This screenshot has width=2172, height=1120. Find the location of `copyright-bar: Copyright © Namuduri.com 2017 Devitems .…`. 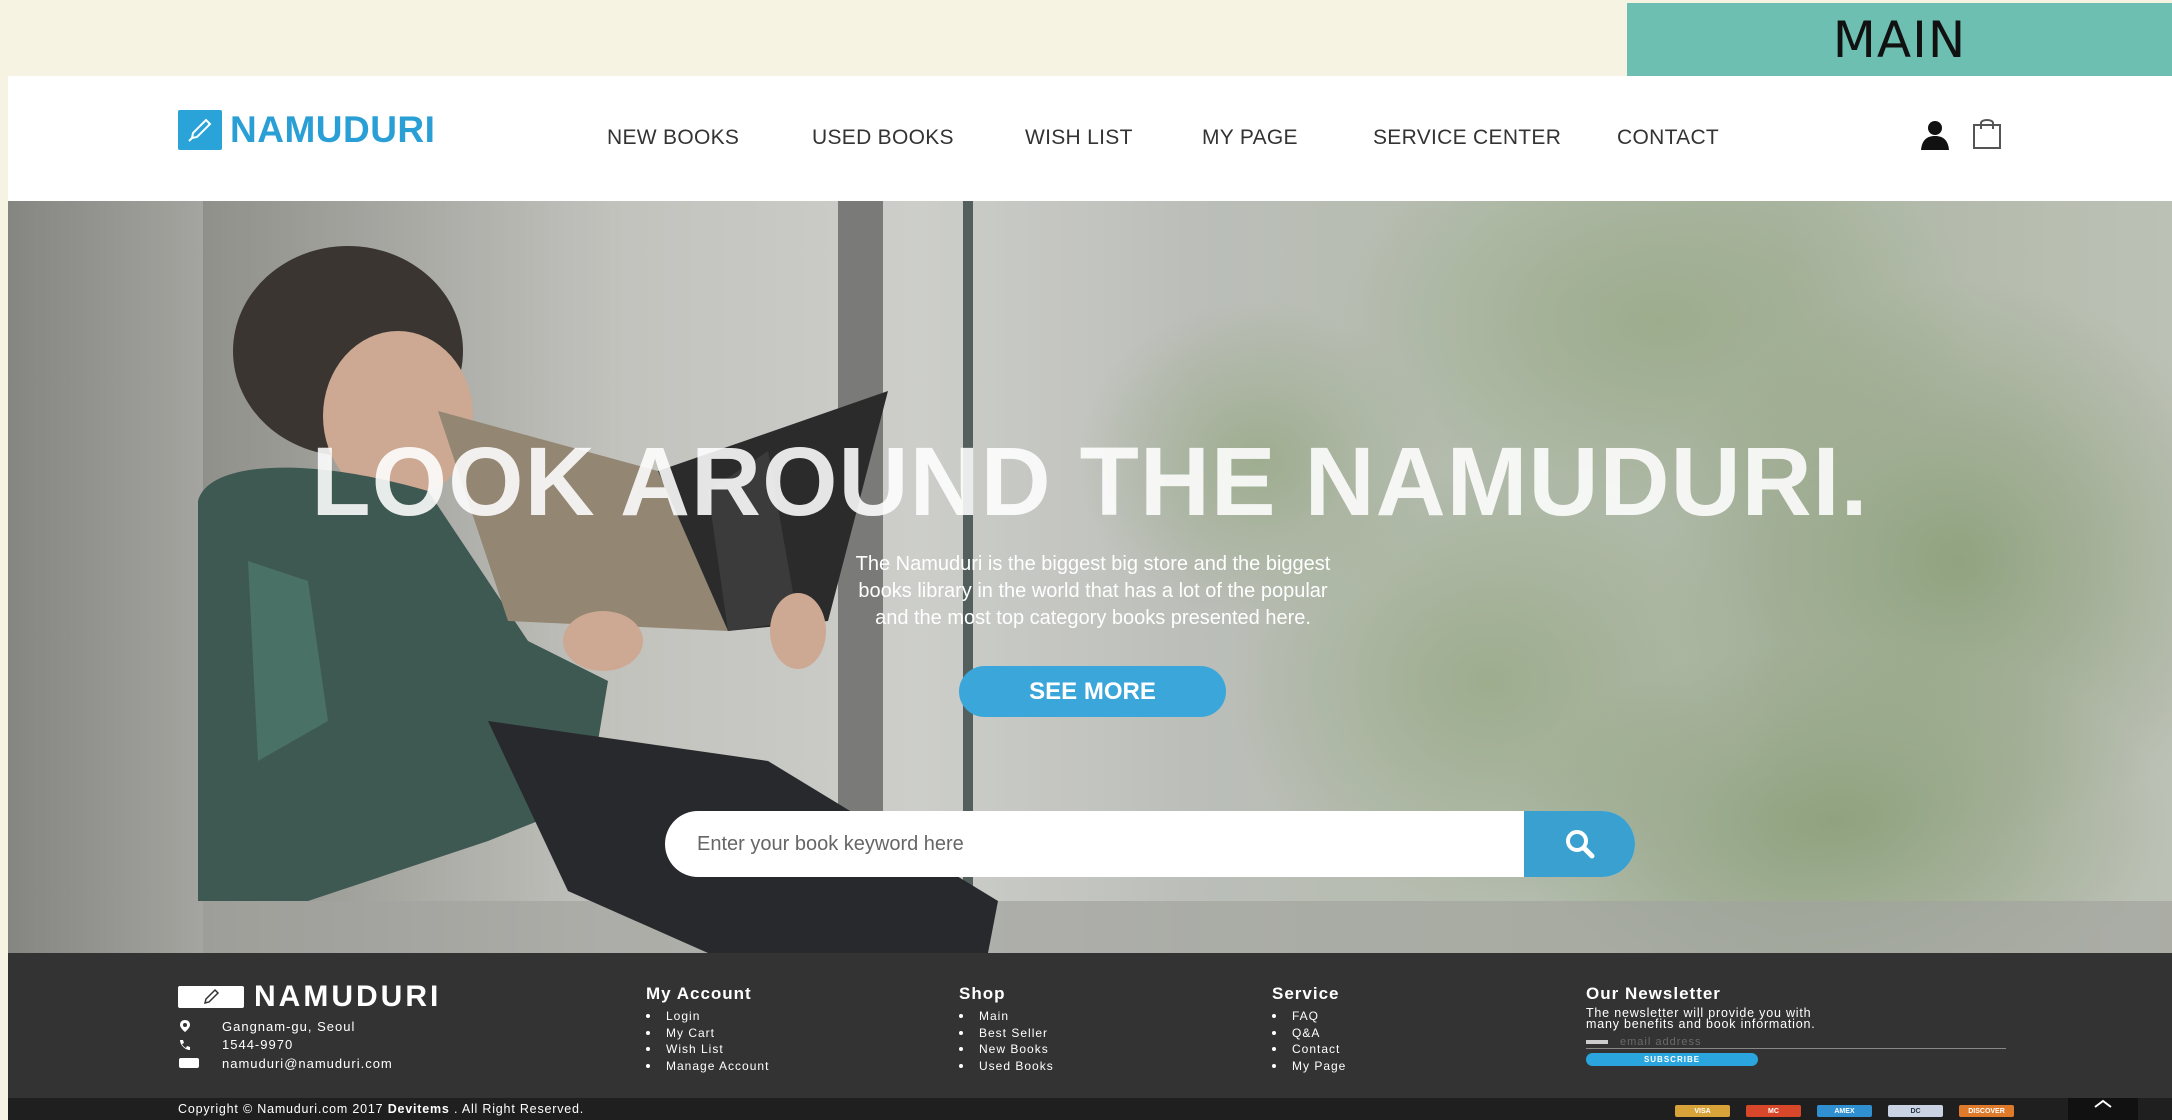

copyright-bar: Copyright © Namuduri.com 2017 Devitems .… is located at coordinates (1090, 1109).